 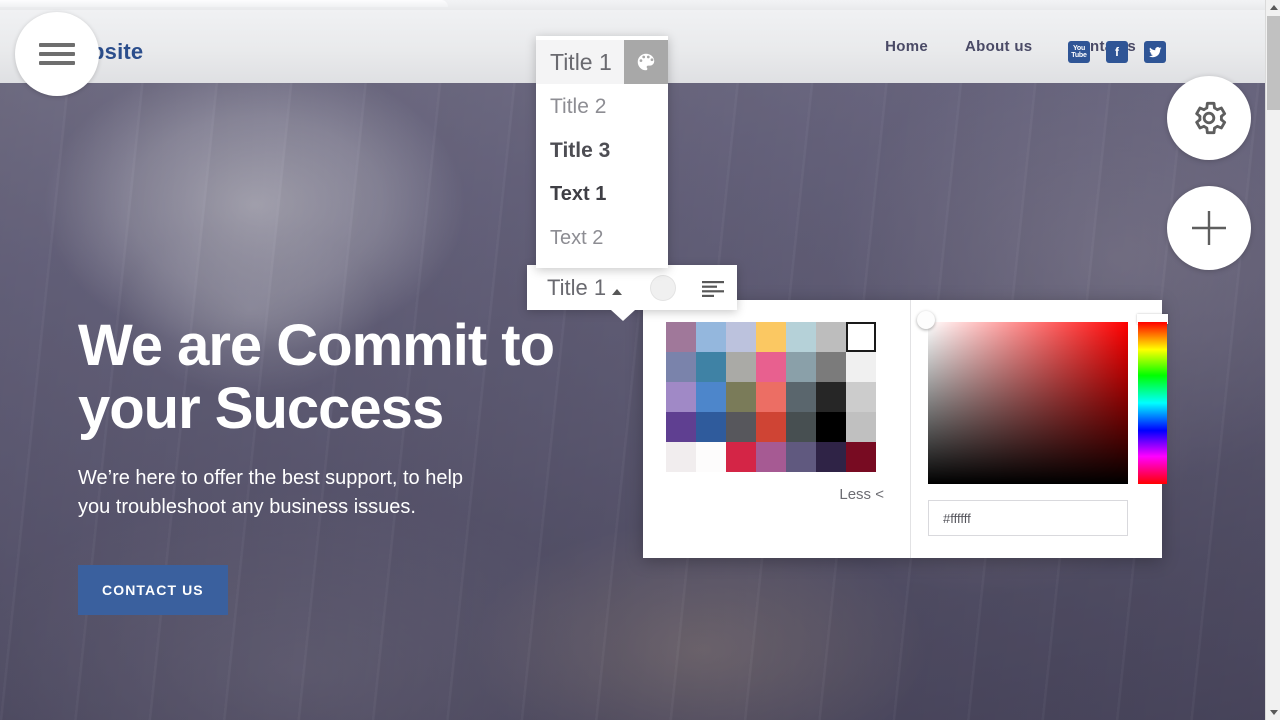 I want to click on color-swatch-grid, so click(x=771, y=397).